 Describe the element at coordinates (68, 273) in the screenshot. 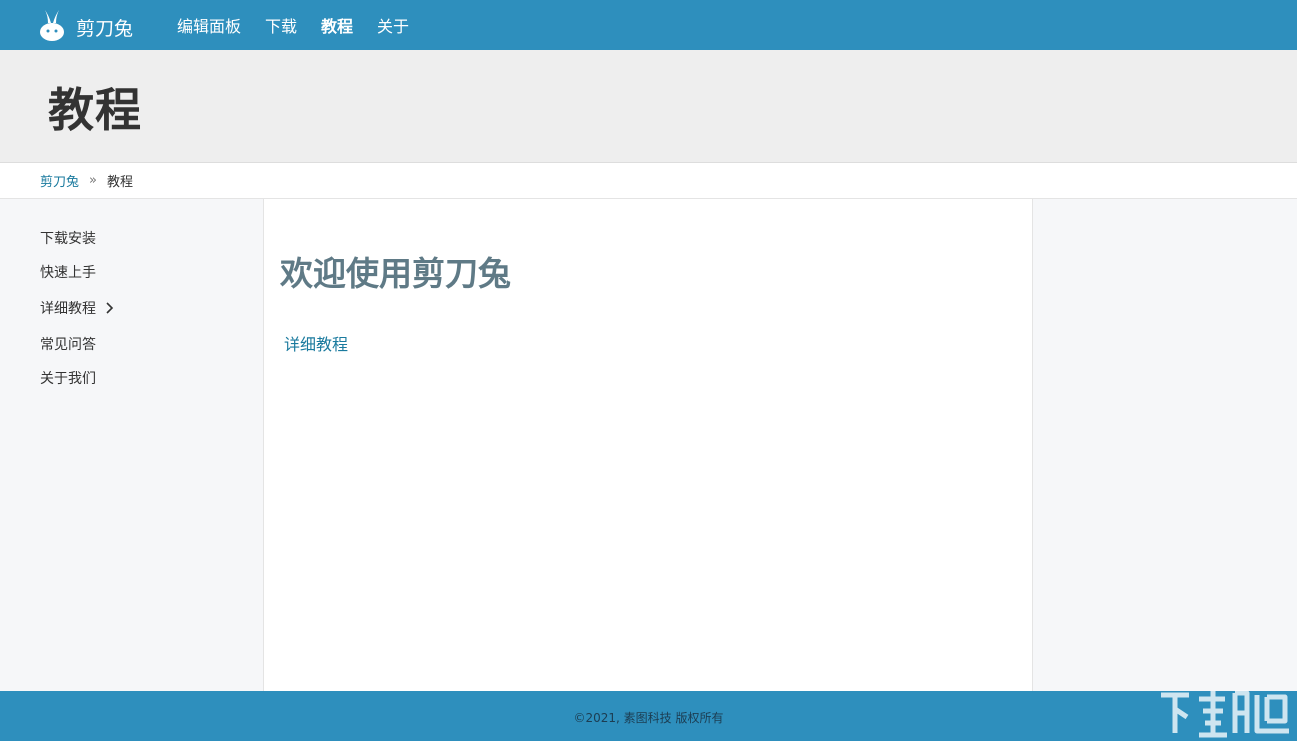

I see `sidebar-item-label: 快速上手` at that location.